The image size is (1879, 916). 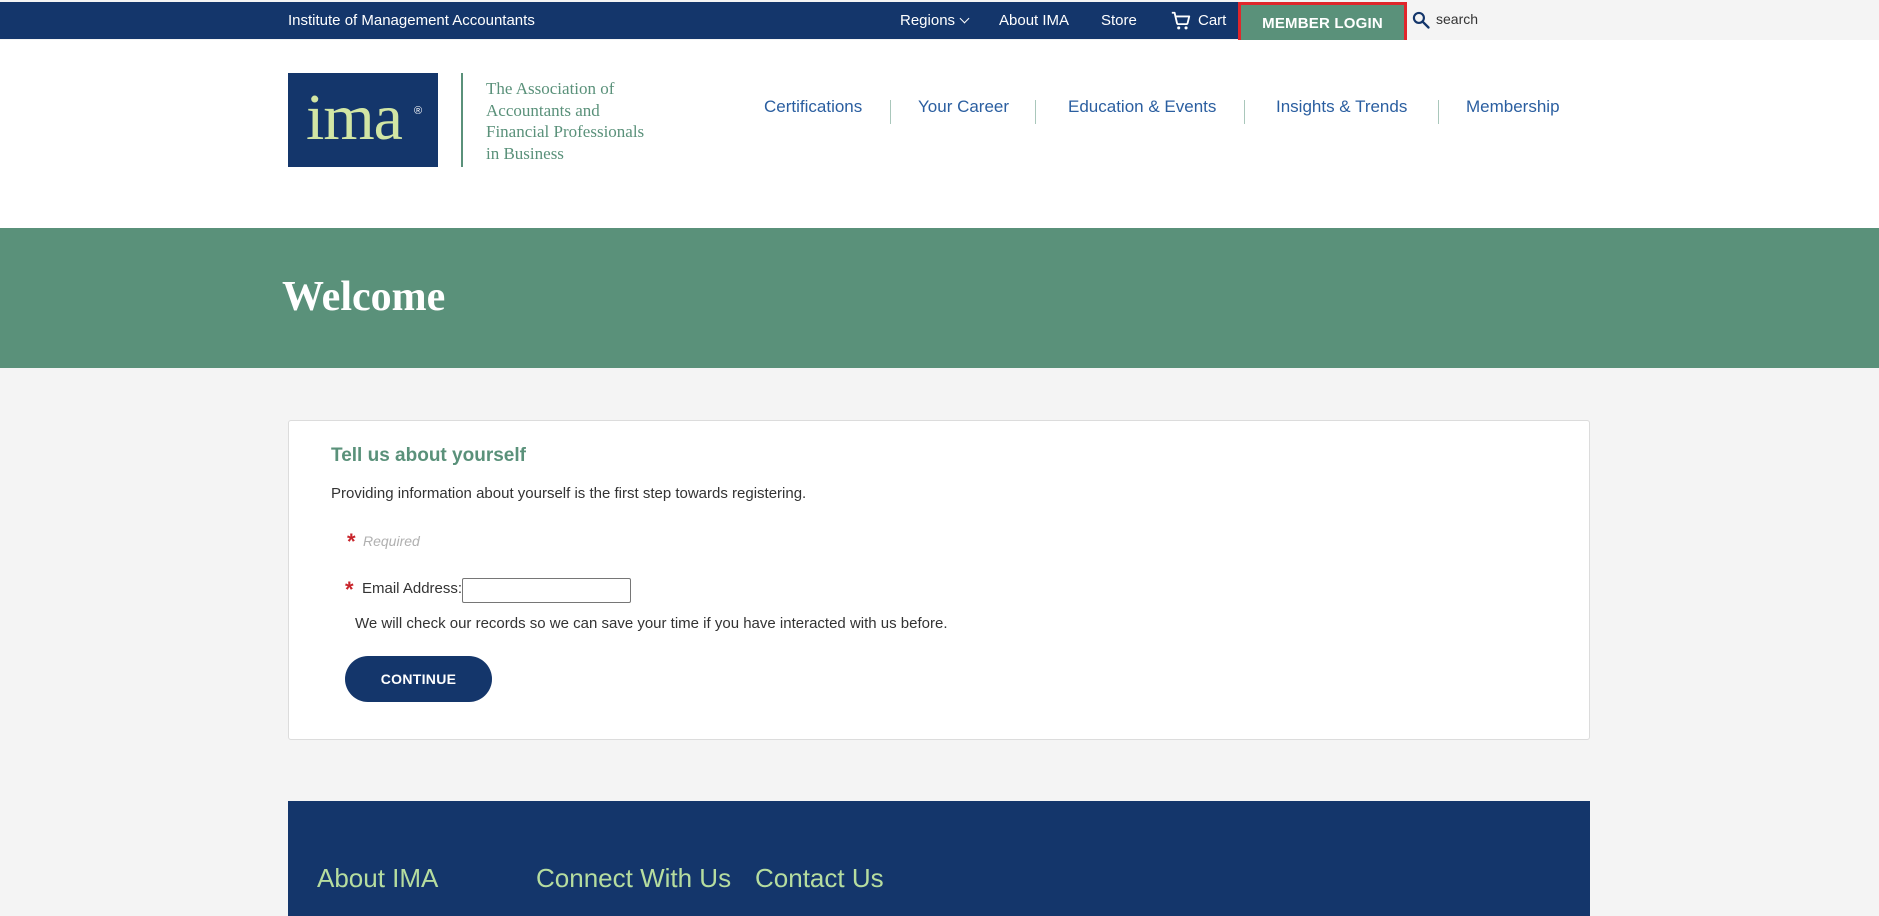 I want to click on regions-menu: Regions, so click(x=935, y=20).